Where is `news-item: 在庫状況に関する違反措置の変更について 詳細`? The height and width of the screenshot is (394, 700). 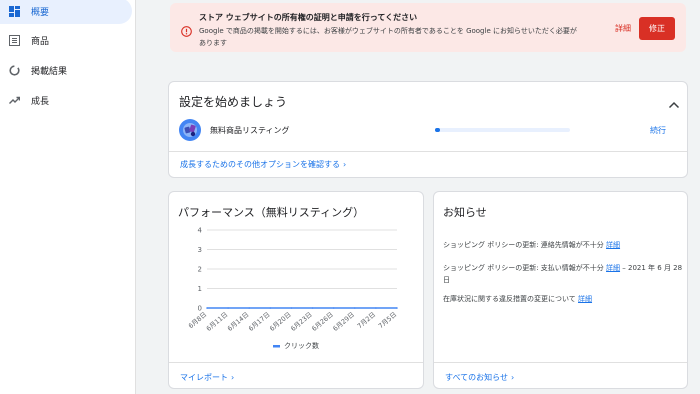
news-item: 在庫状況に関する違反措置の変更について 詳細 is located at coordinates (563, 299).